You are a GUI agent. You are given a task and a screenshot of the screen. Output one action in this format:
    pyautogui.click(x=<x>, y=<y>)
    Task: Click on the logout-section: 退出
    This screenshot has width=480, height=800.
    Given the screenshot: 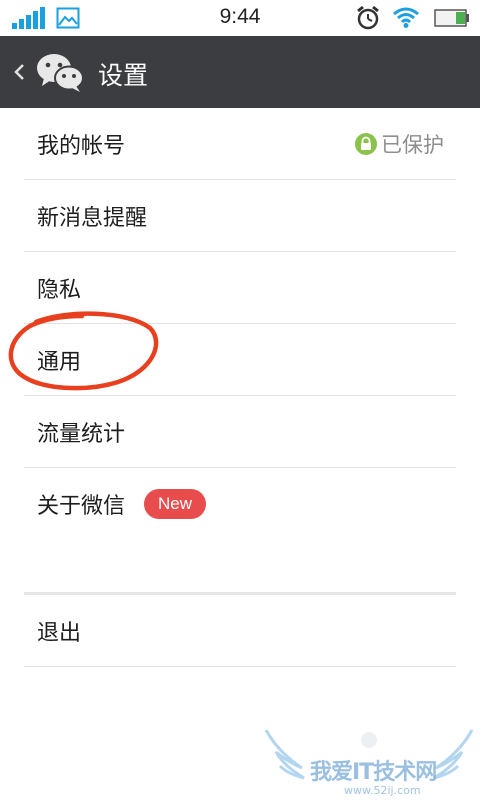 What is the action you would take?
    pyautogui.click(x=240, y=629)
    